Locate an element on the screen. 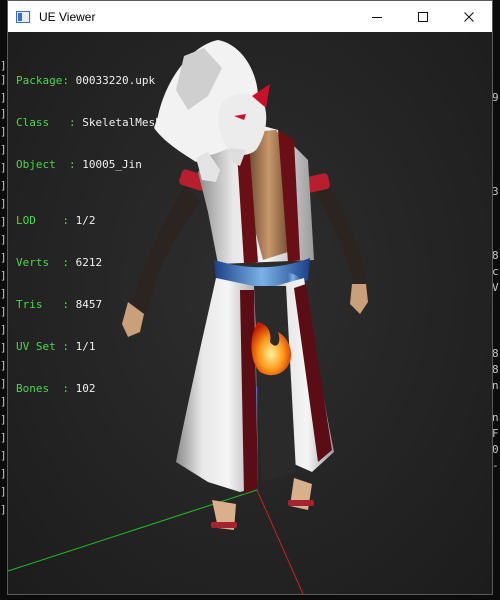  info-row-object: Object : 10005_Jin is located at coordinates (89, 165).